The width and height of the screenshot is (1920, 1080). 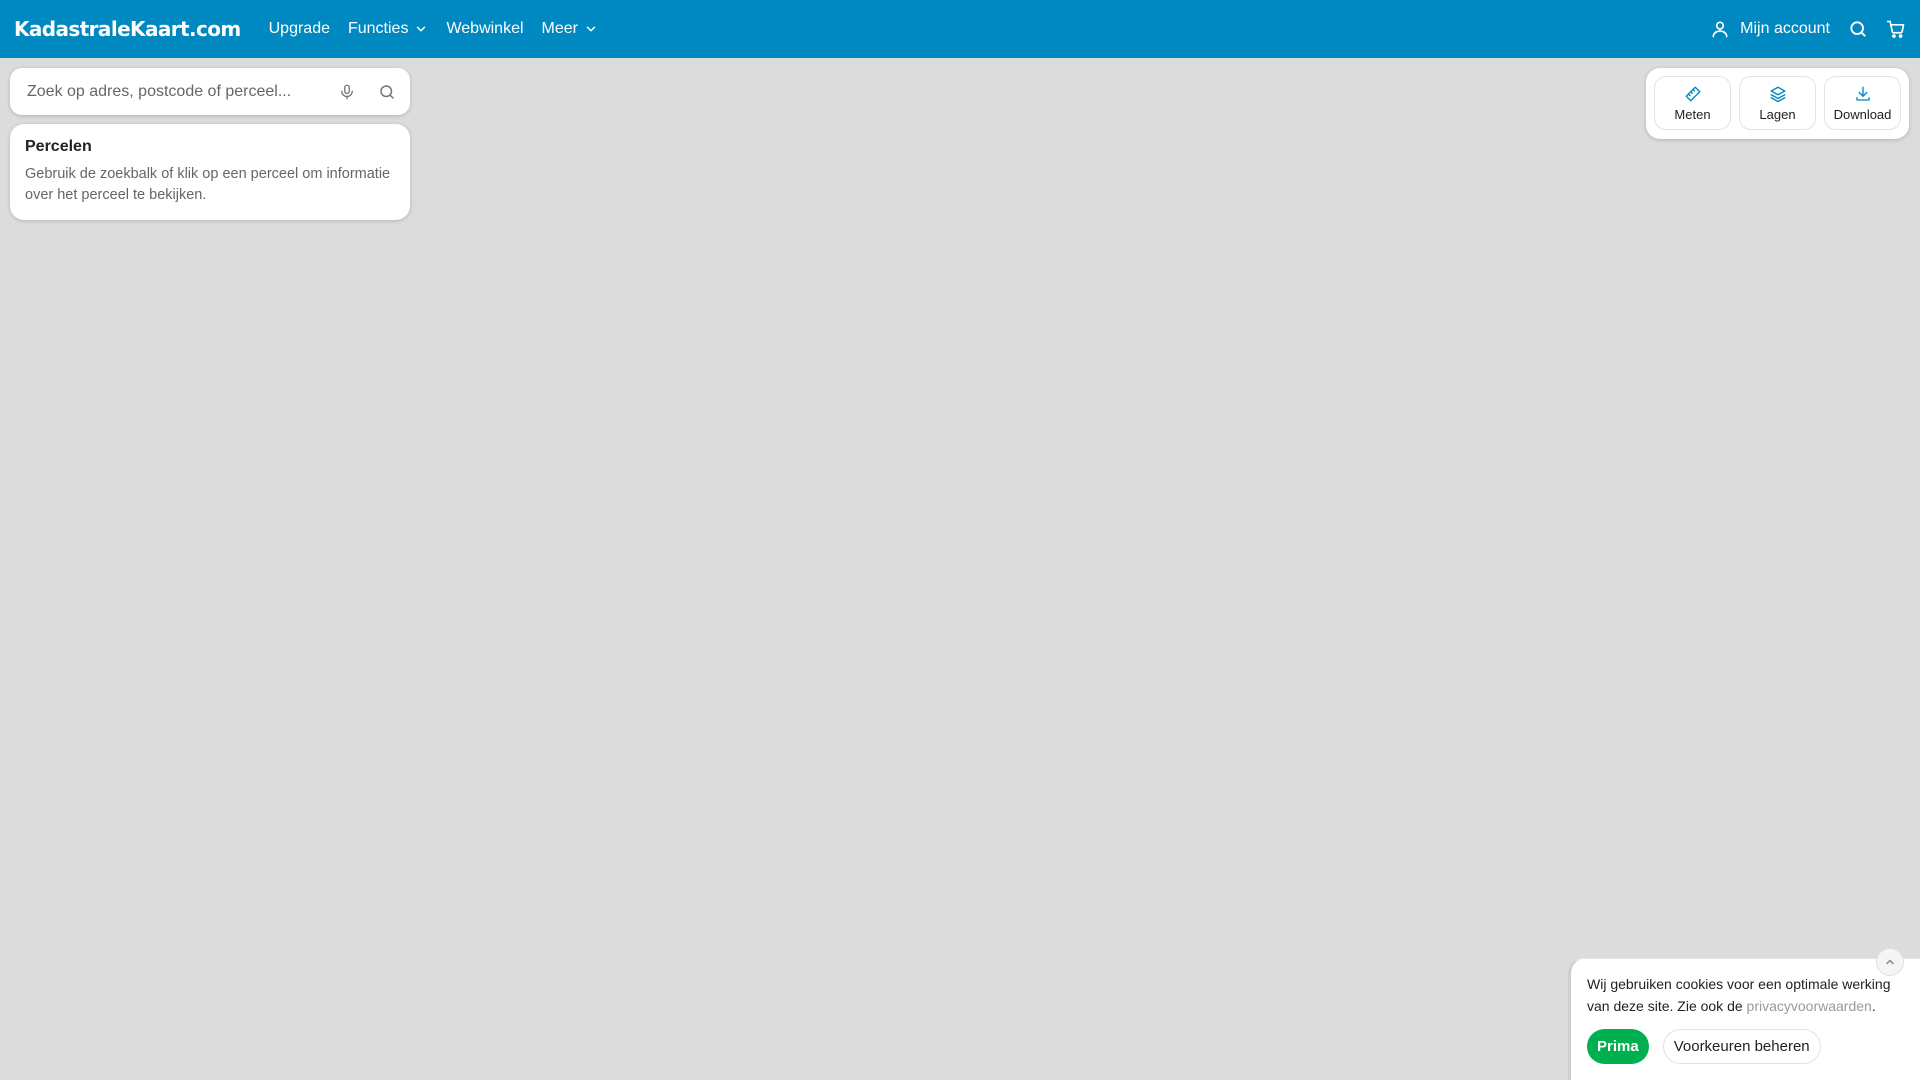 I want to click on manage-preferences-button: Voorkeuren beheren, so click(x=1741, y=1046).